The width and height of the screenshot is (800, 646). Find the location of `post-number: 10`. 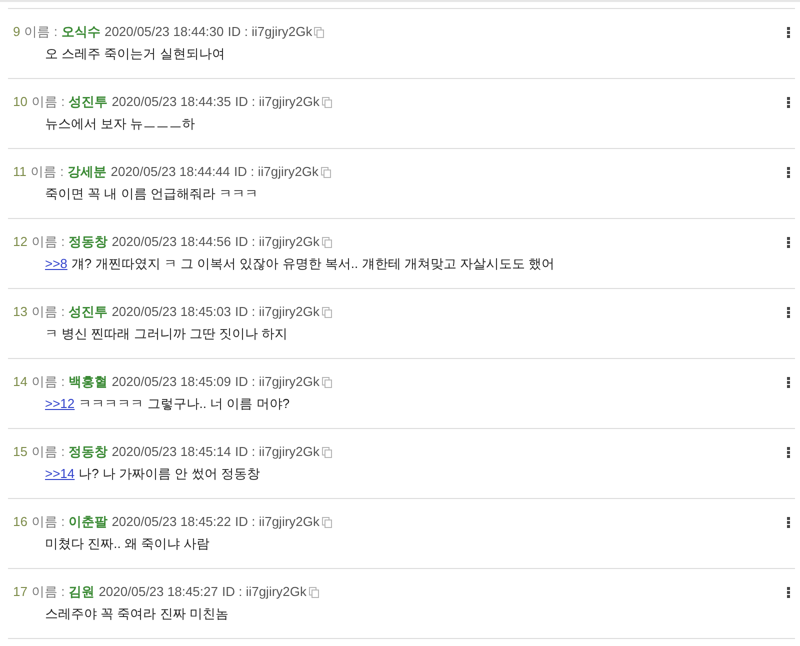

post-number: 10 is located at coordinates (20, 102).